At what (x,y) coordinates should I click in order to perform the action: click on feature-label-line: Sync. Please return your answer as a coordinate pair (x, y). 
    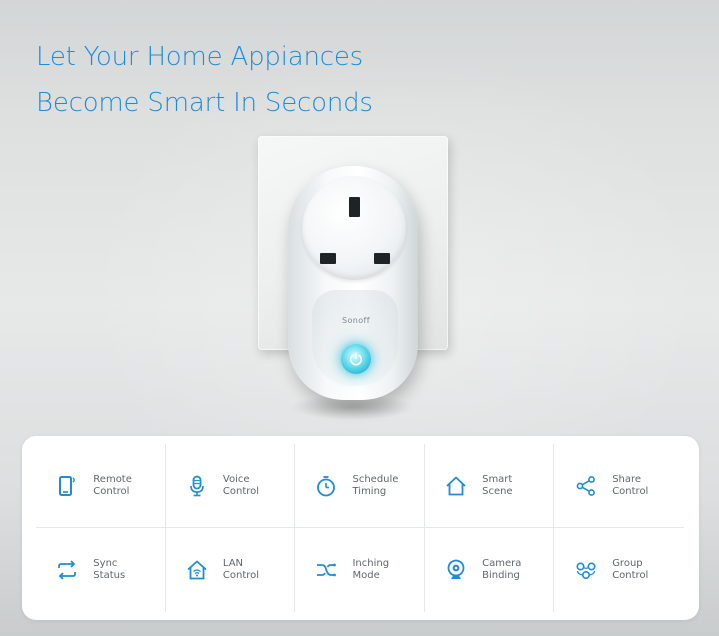
    Looking at the image, I should click on (105, 563).